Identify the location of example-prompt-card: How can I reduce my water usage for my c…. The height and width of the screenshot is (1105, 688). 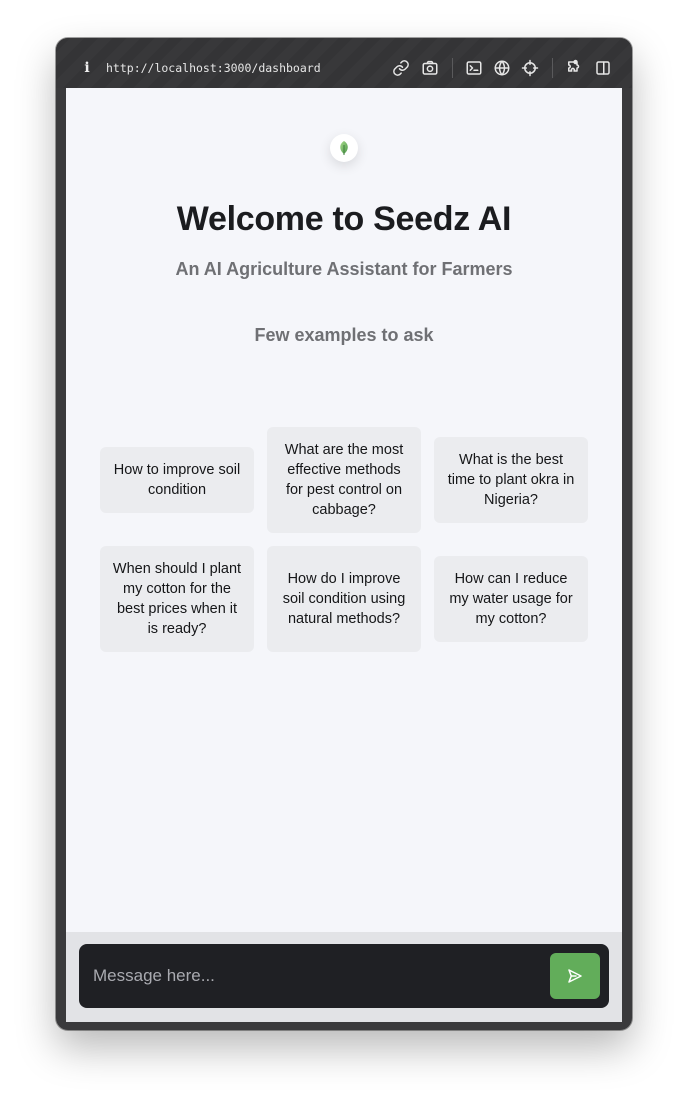
(511, 599).